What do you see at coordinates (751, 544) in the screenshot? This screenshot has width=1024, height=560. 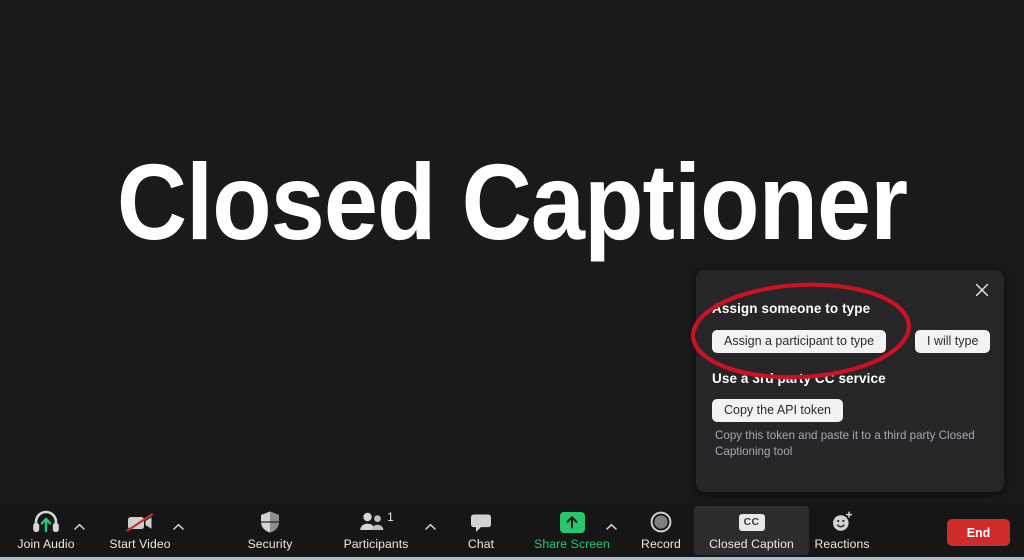 I see `toolbar-label-closed-caption: Closed Caption` at bounding box center [751, 544].